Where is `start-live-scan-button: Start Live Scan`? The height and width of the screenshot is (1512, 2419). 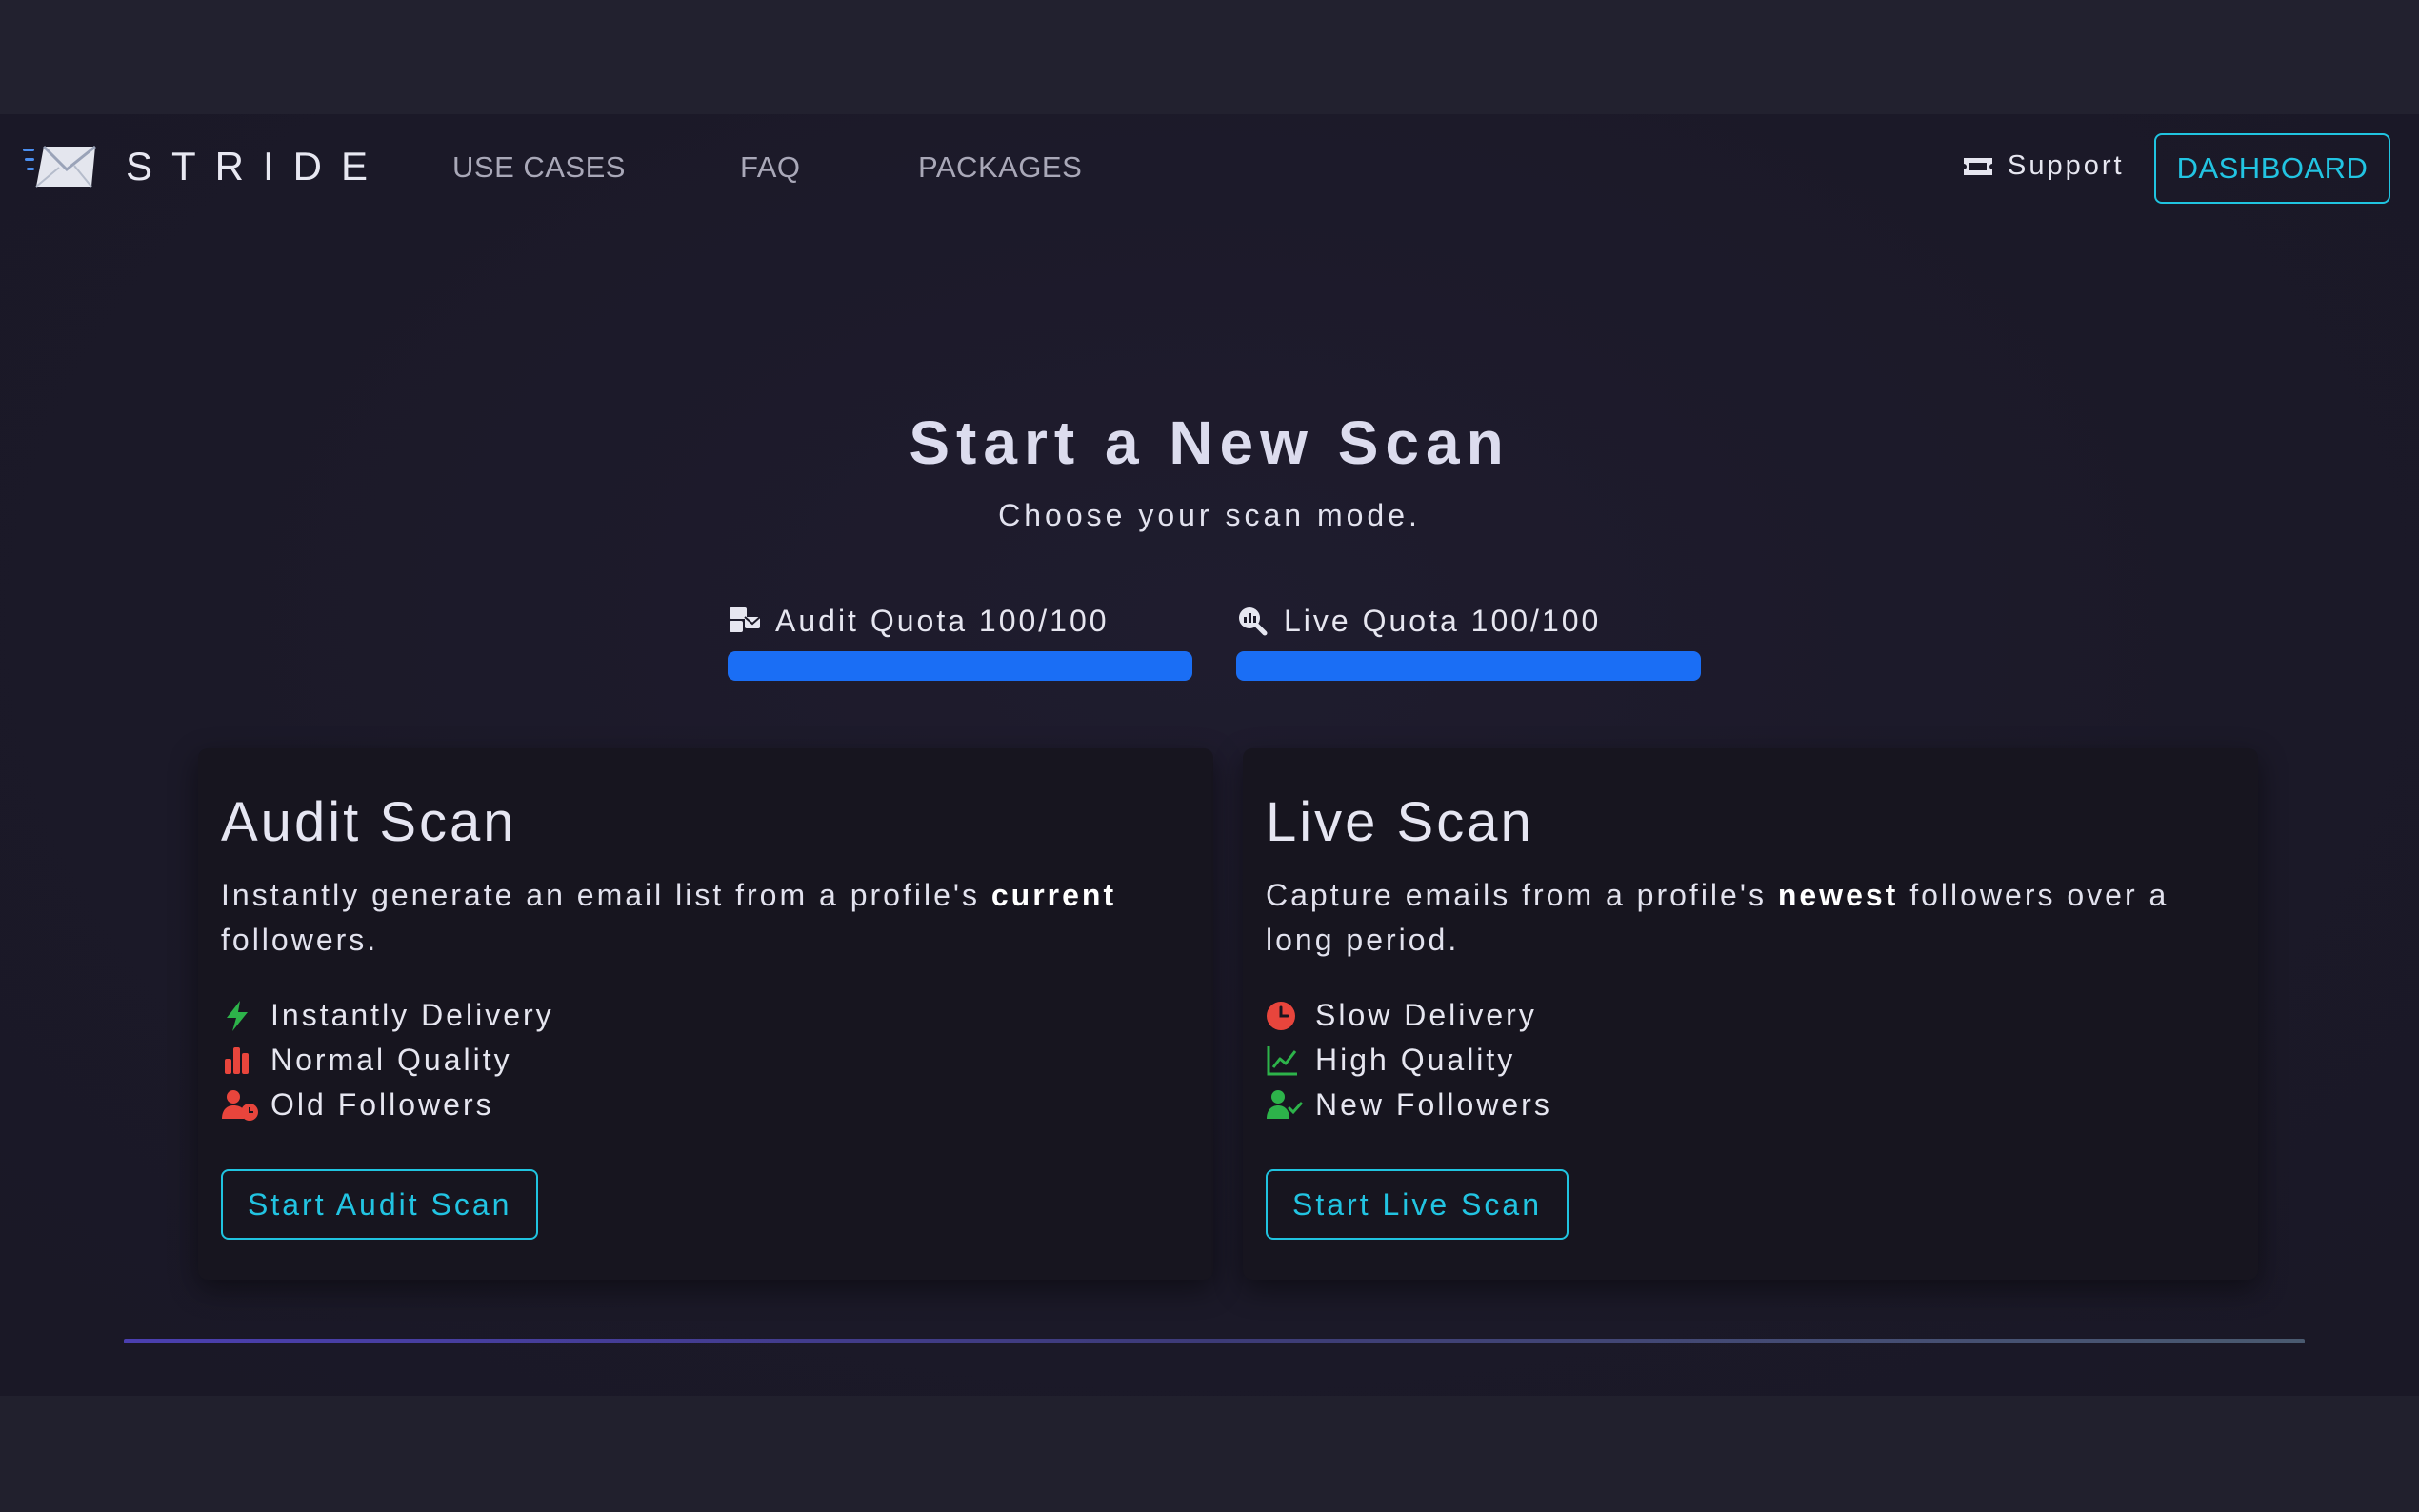 start-live-scan-button: Start Live Scan is located at coordinates (1417, 1204).